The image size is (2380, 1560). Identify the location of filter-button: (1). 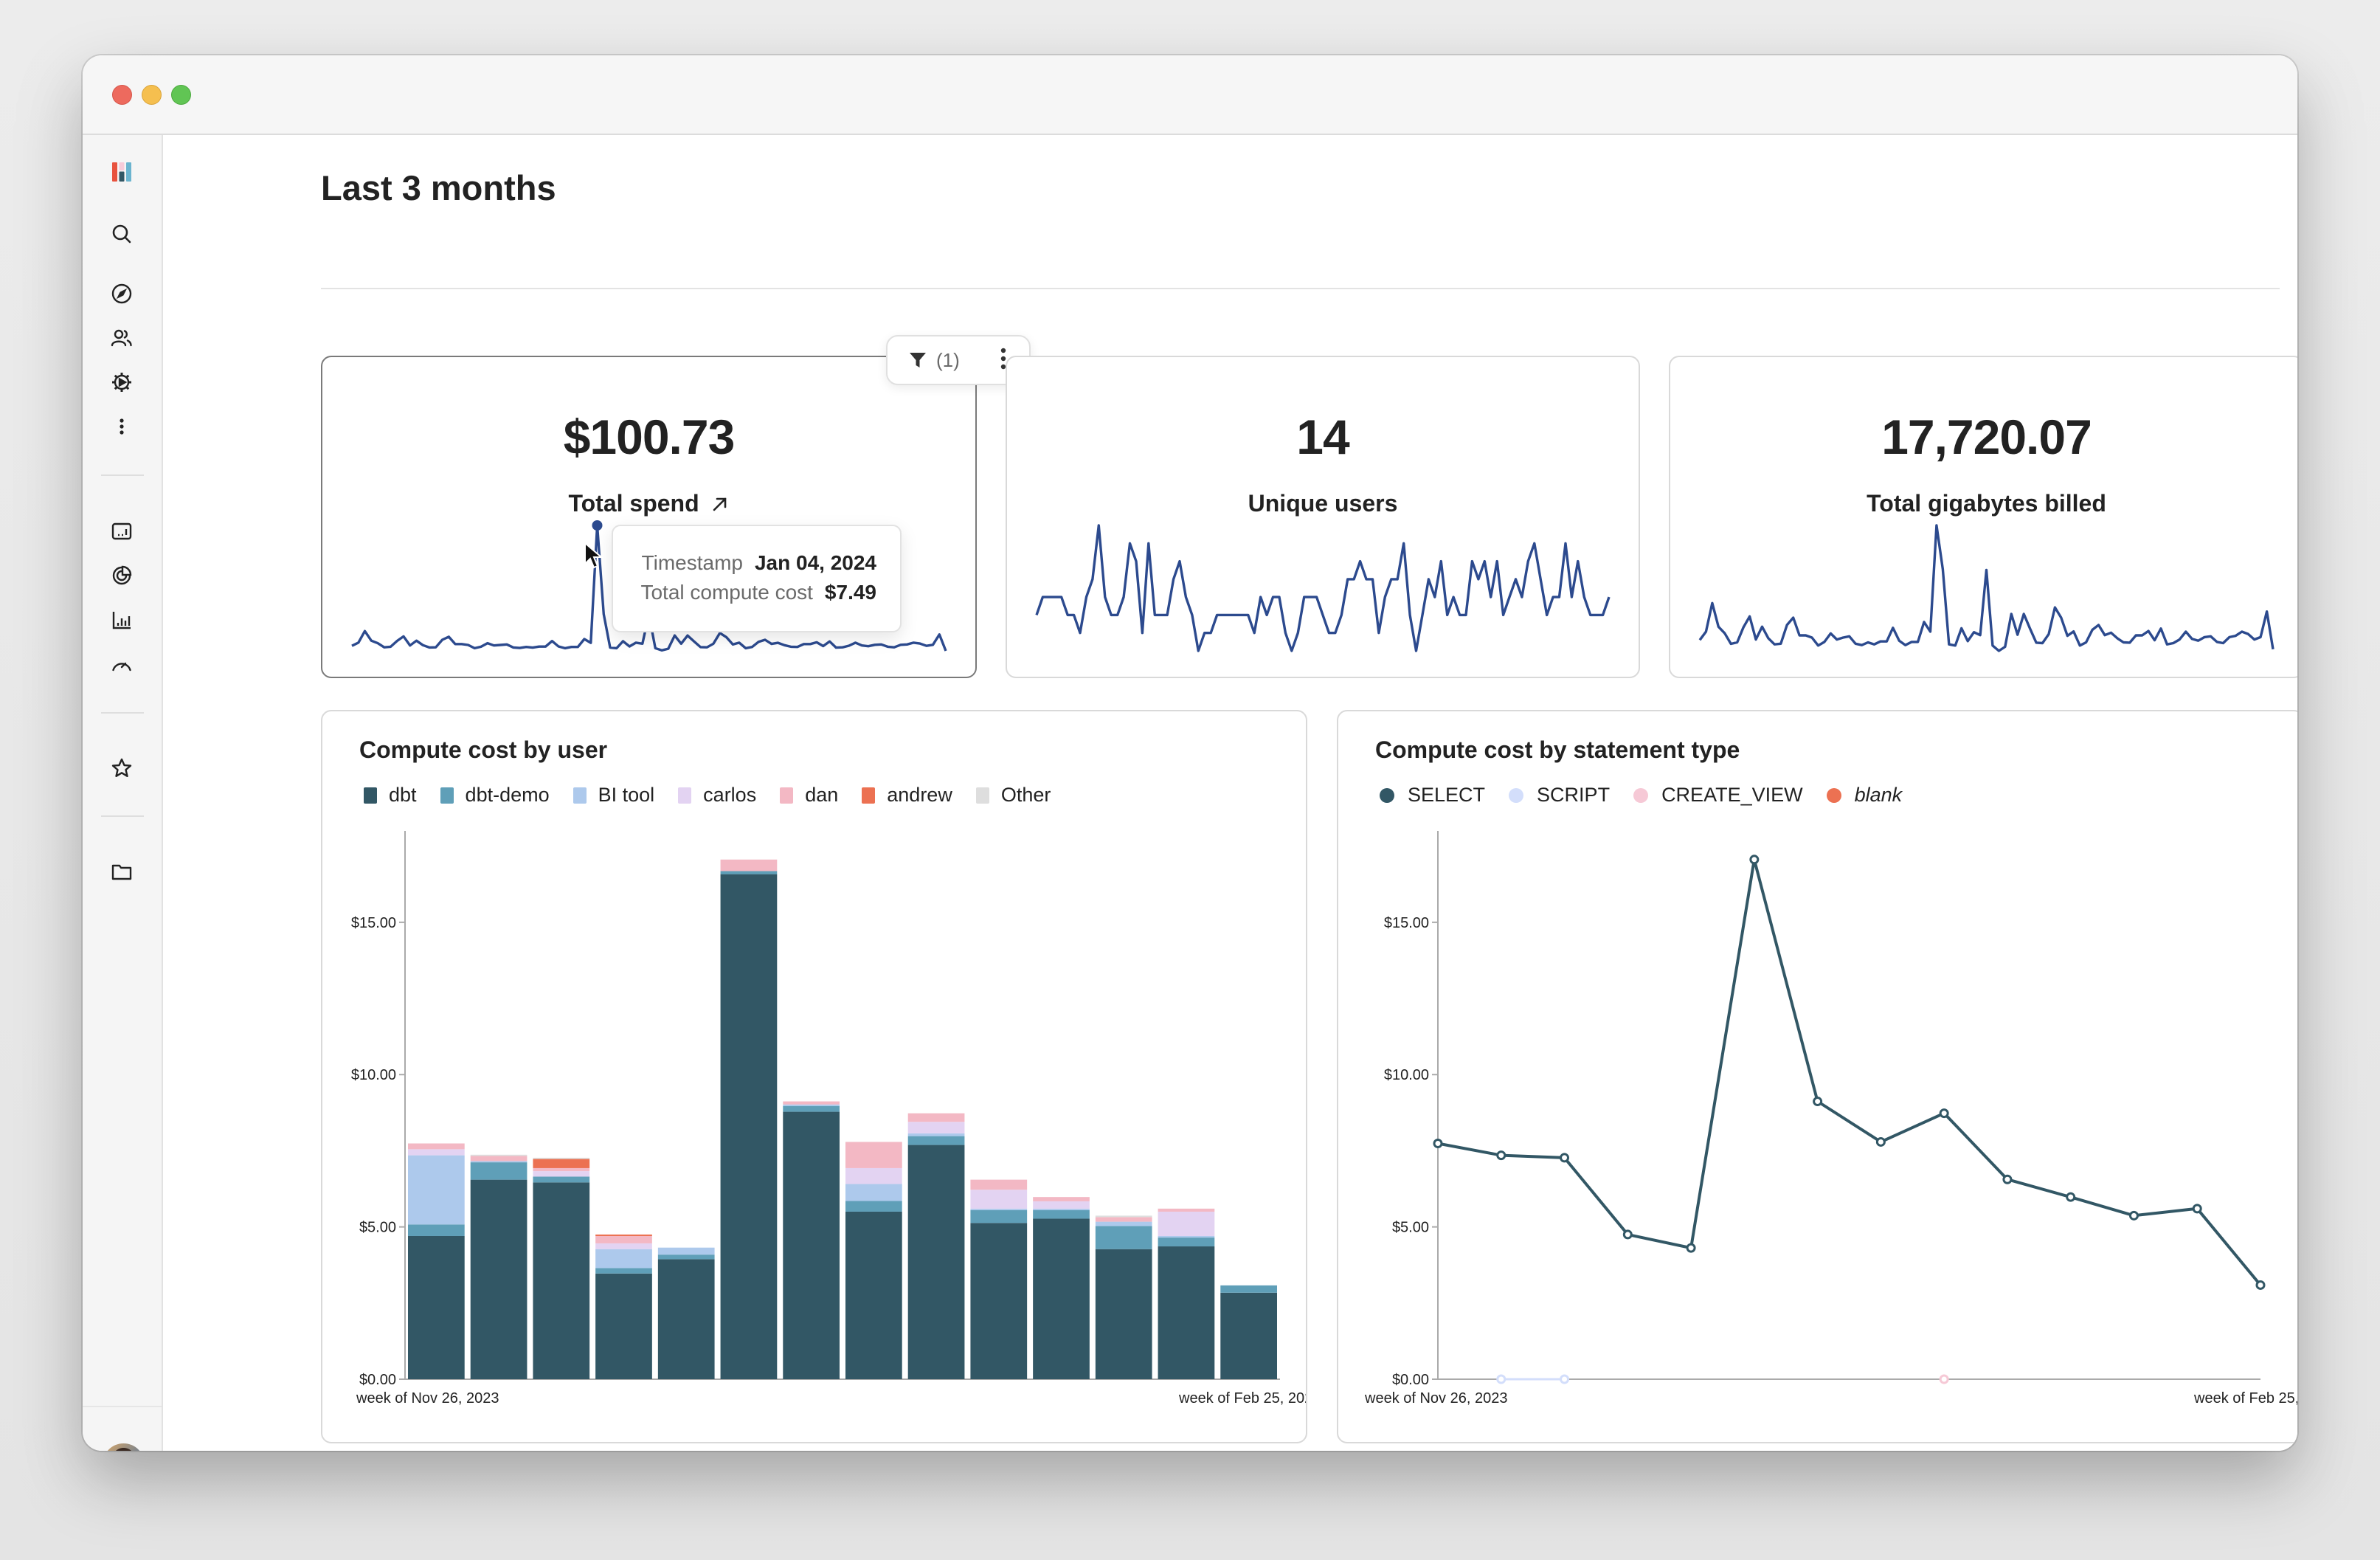
(934, 361).